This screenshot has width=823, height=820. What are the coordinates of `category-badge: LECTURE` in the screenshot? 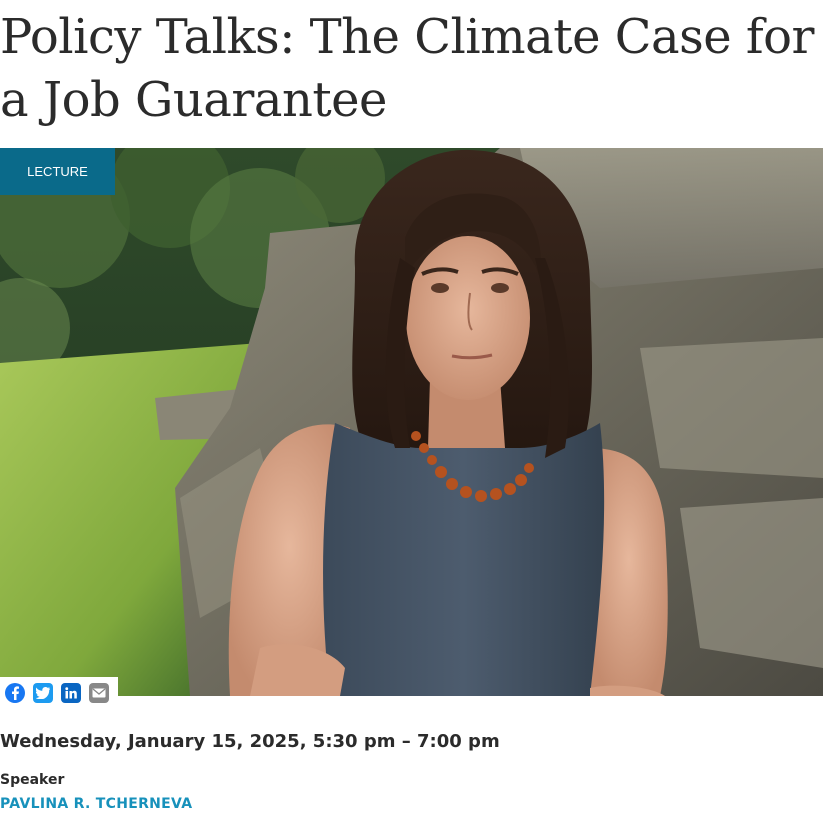 It's located at (57, 171).